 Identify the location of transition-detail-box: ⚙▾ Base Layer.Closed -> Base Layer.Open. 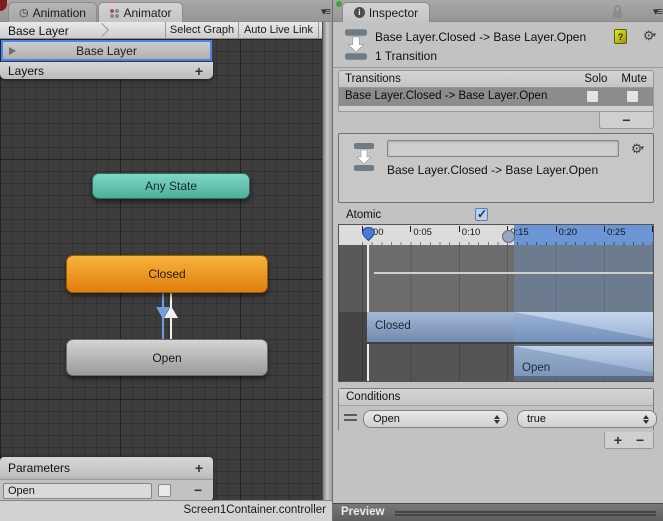
(496, 168).